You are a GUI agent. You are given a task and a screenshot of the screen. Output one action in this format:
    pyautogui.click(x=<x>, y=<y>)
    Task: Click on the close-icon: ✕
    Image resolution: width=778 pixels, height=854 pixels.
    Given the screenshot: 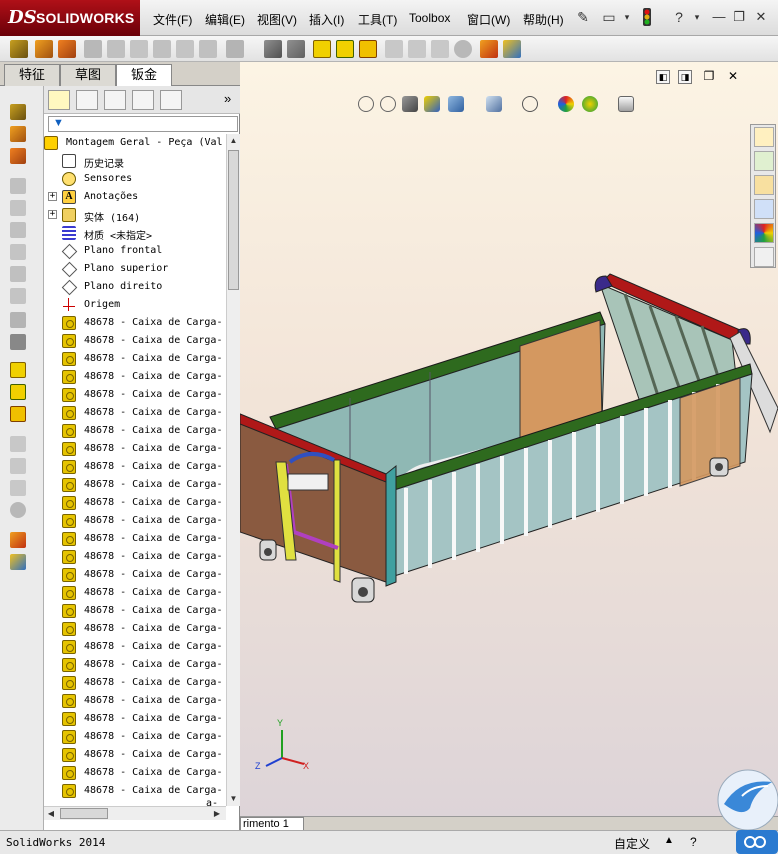 What is the action you would take?
    pyautogui.click(x=761, y=17)
    